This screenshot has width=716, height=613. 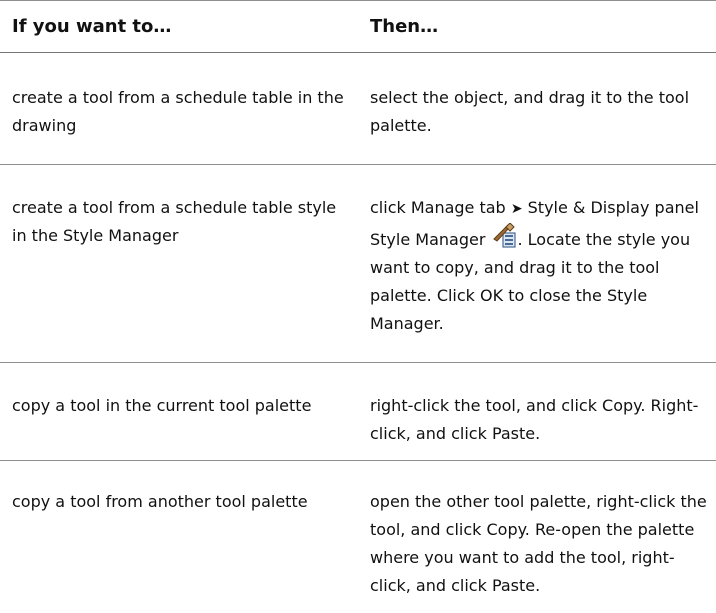 I want to click on row-3-action: copy a tool in the current tool palette, so click(x=162, y=405).